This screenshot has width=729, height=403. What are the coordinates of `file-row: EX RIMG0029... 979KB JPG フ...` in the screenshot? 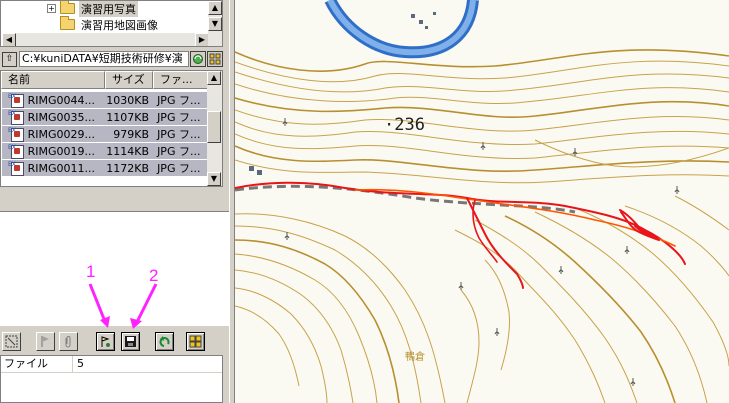 It's located at (105, 134).